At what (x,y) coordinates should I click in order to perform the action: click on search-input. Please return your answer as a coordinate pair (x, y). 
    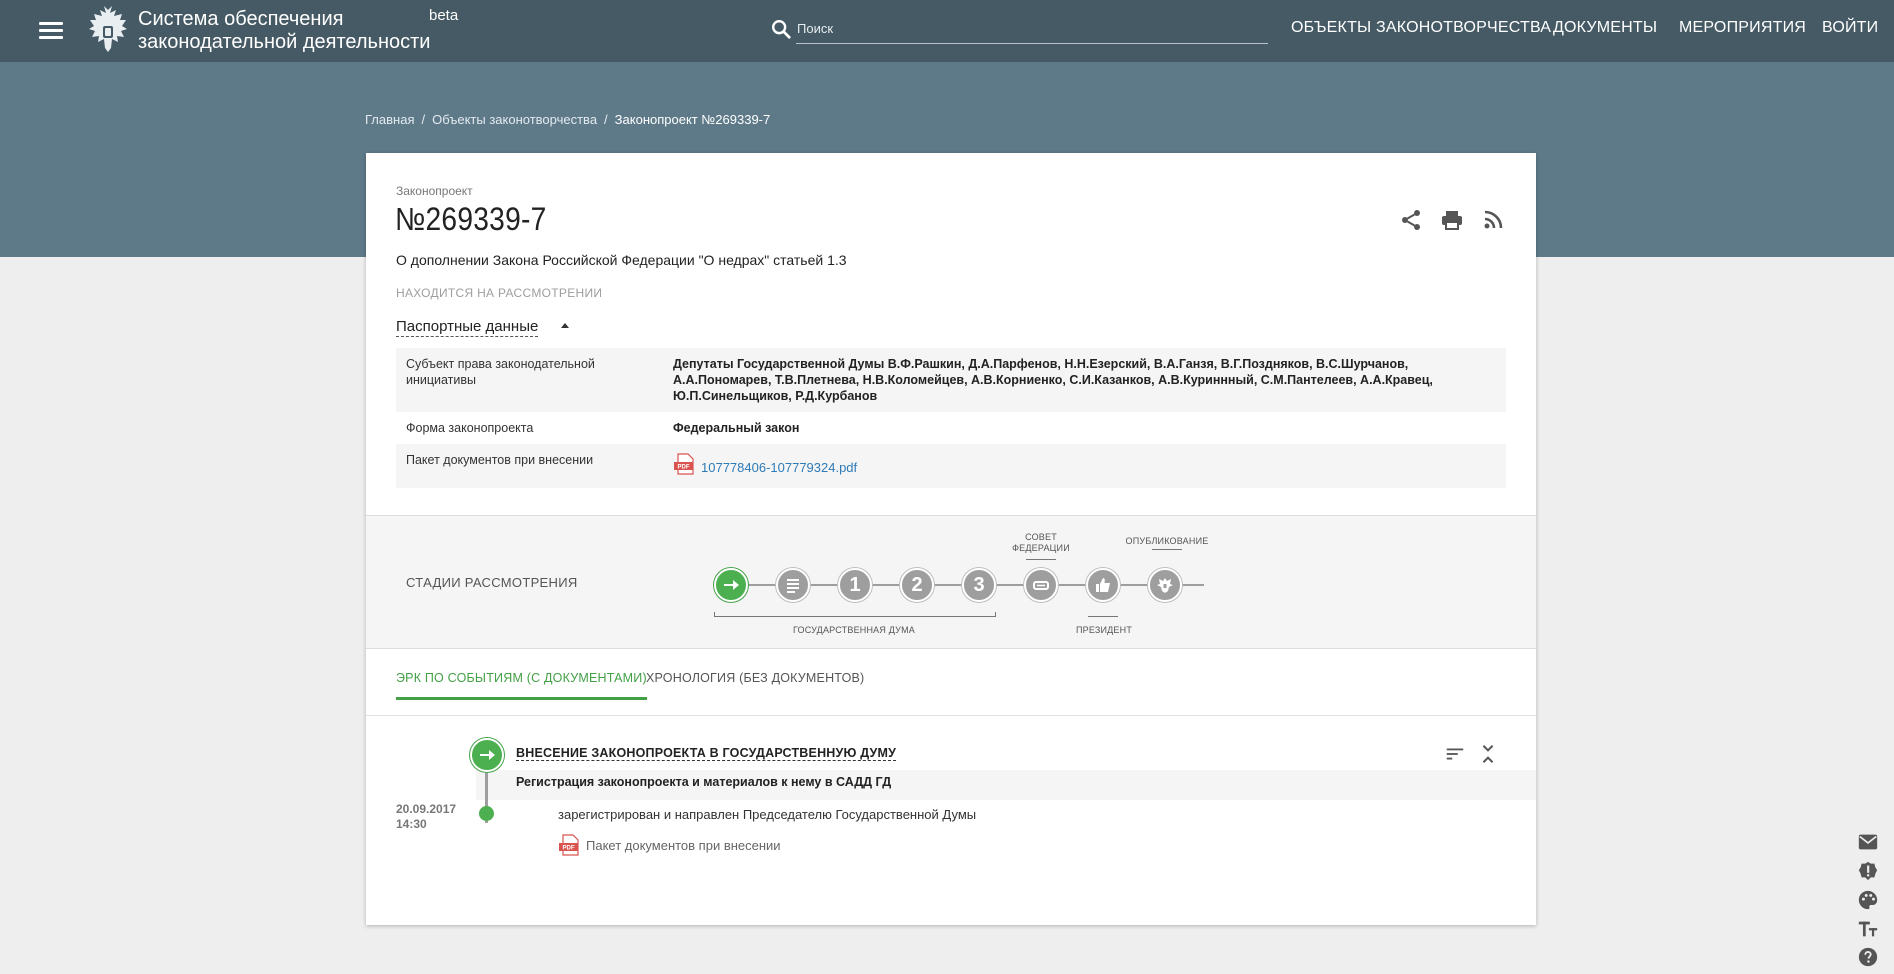
    Looking at the image, I should click on (1032, 29).